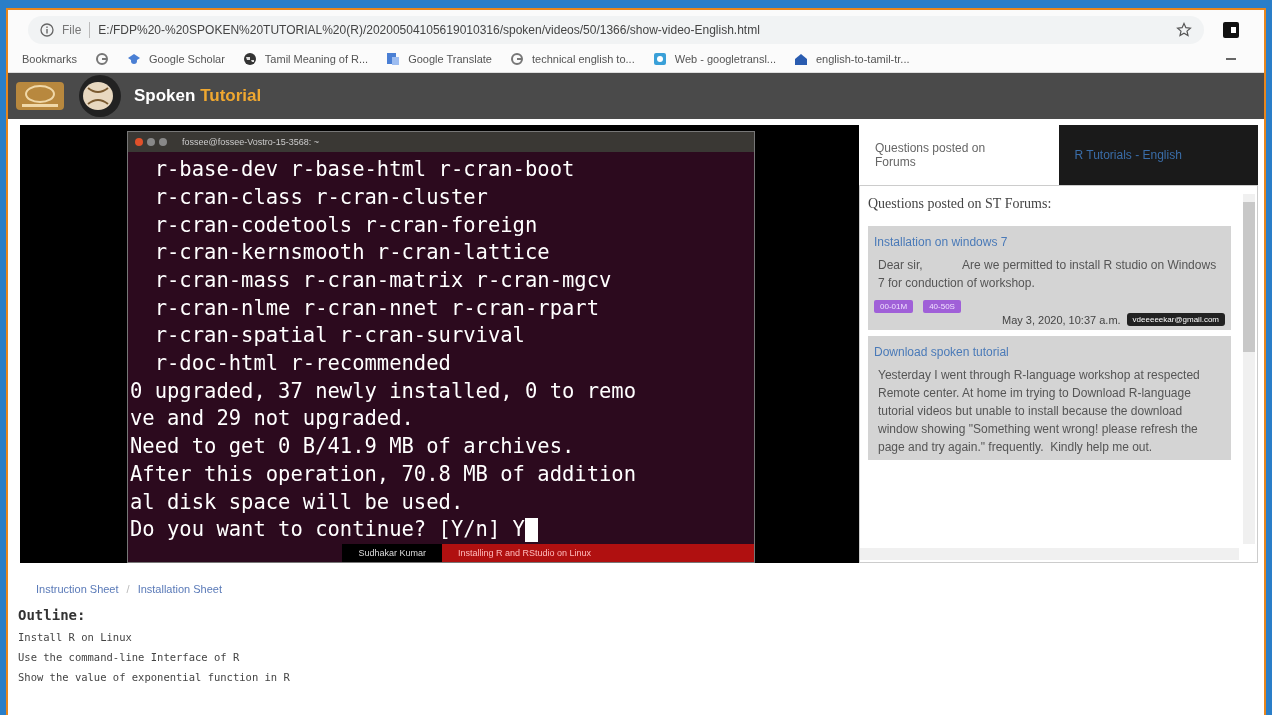  What do you see at coordinates (297, 502) in the screenshot?
I see `terminal-line: al disk space will be used.` at bounding box center [297, 502].